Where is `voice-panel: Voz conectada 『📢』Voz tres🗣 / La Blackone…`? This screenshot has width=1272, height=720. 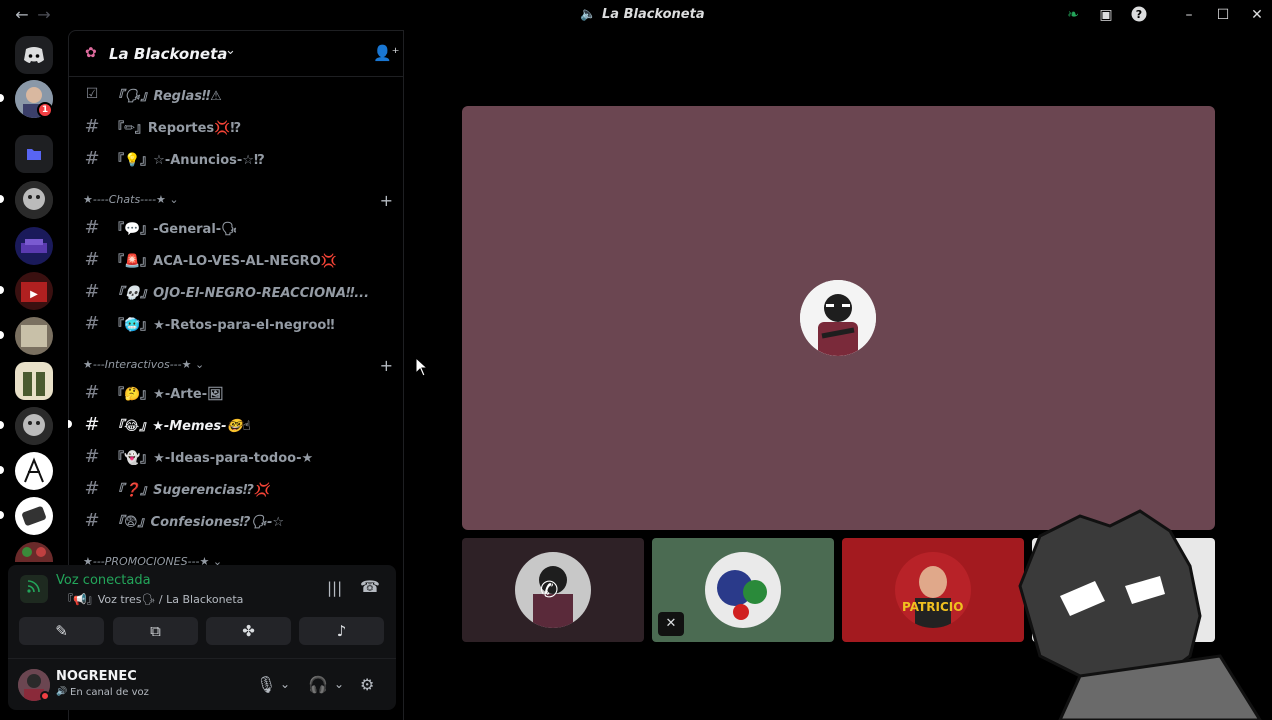
voice-panel: Voz conectada 『📢』Voz tres🗣 / La Blackone… is located at coordinates (202, 611).